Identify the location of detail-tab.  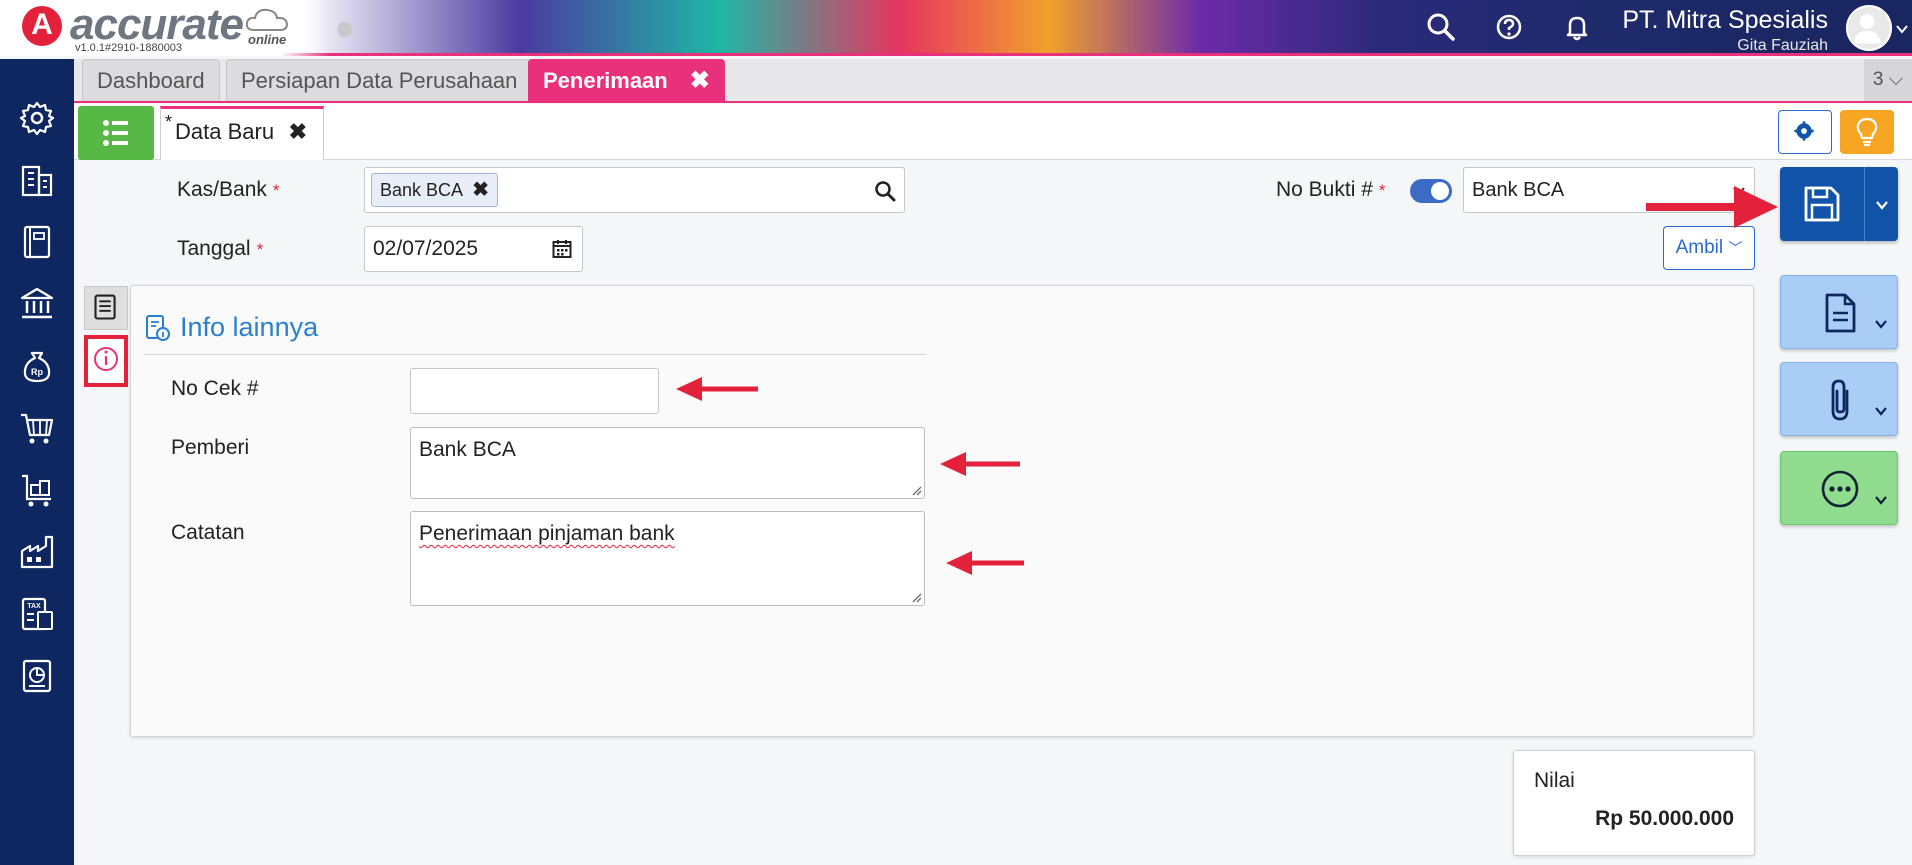
(106, 308).